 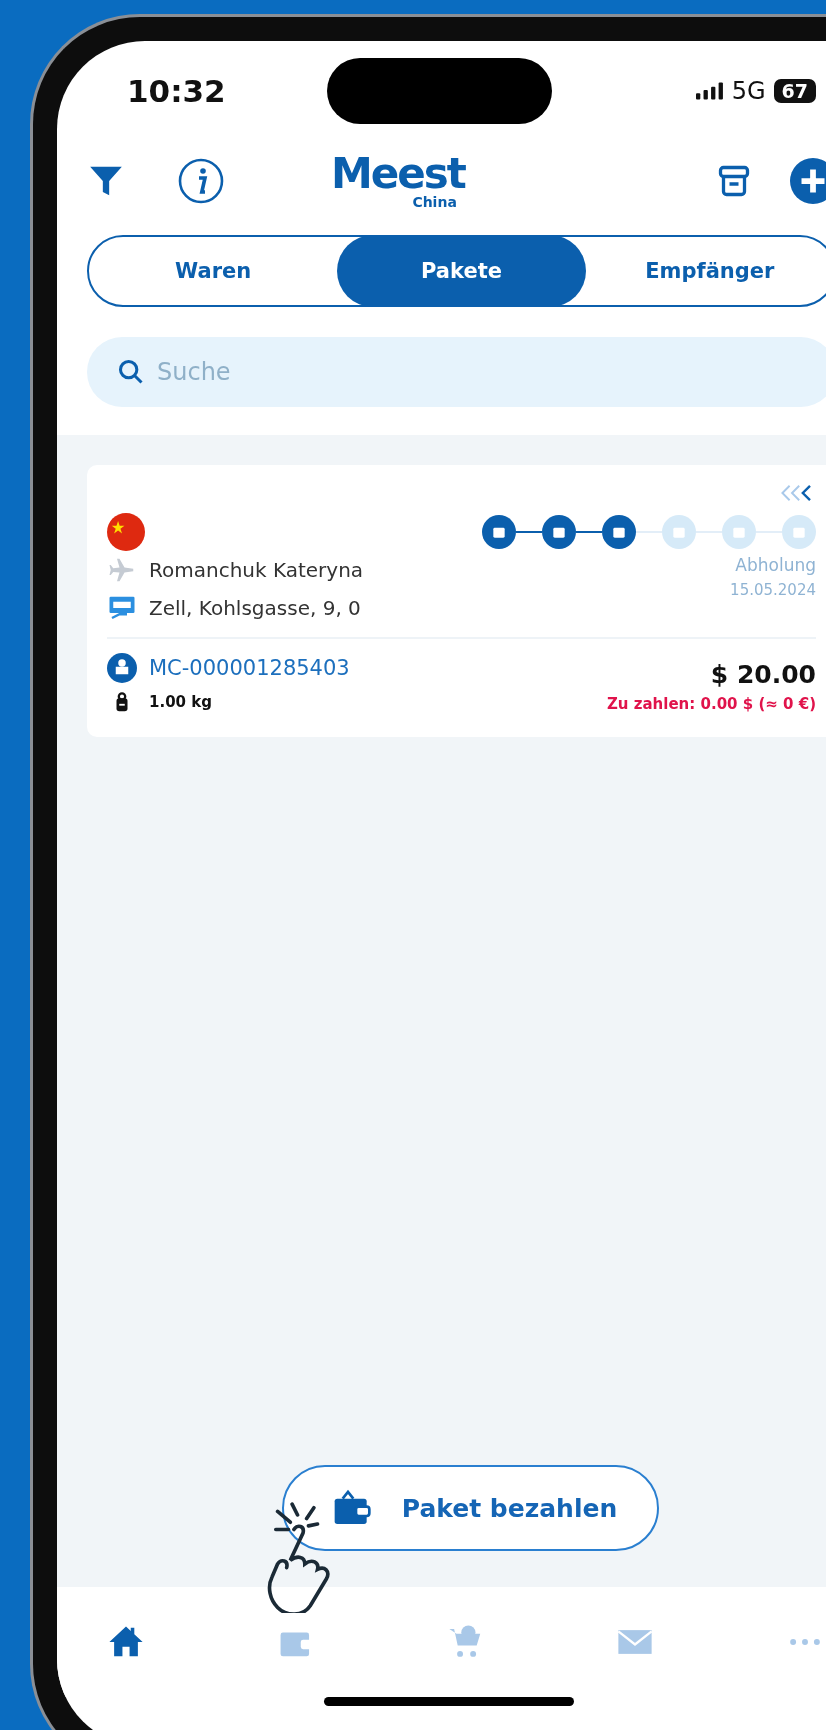 What do you see at coordinates (709, 91) in the screenshot?
I see `signal-icon` at bounding box center [709, 91].